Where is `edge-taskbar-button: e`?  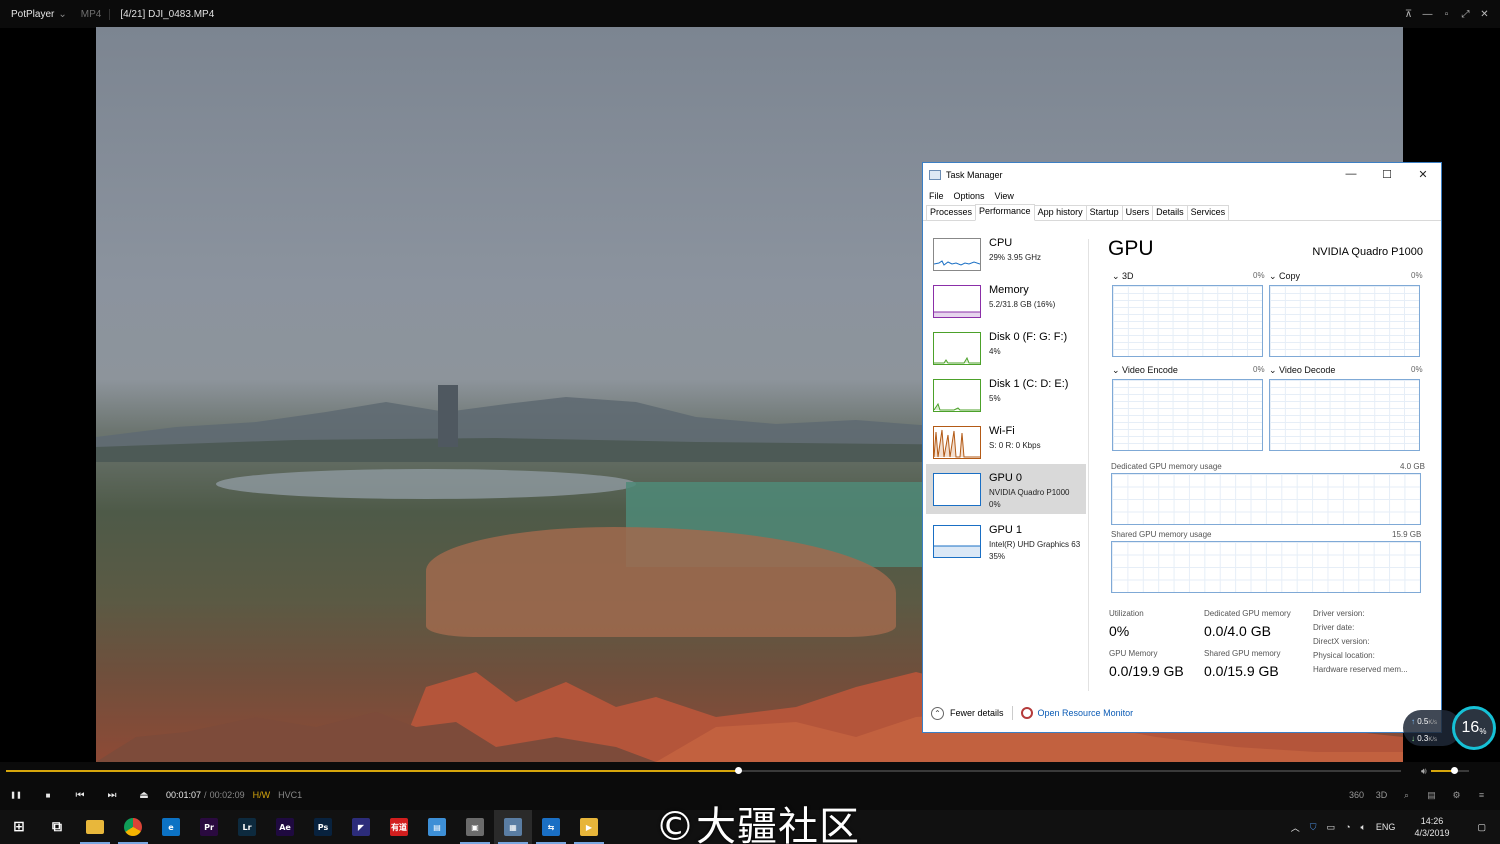 edge-taskbar-button: e is located at coordinates (171, 827).